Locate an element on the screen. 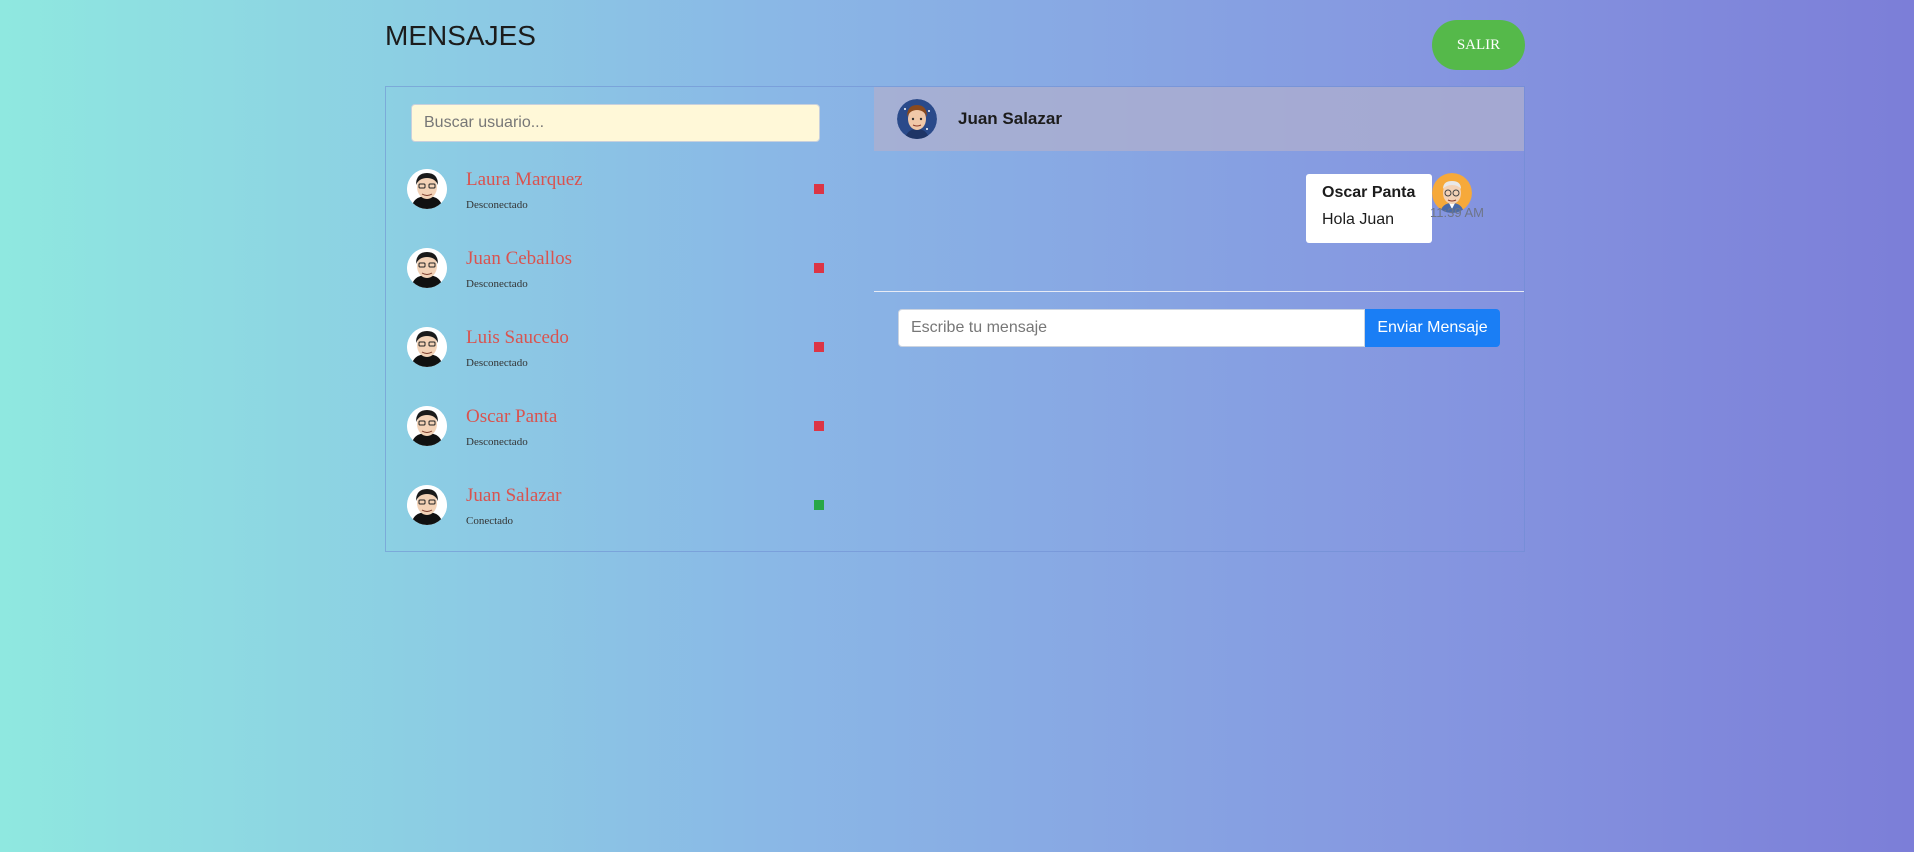  message-bubble: Oscar Panta Hola Juan is located at coordinates (1369, 208).